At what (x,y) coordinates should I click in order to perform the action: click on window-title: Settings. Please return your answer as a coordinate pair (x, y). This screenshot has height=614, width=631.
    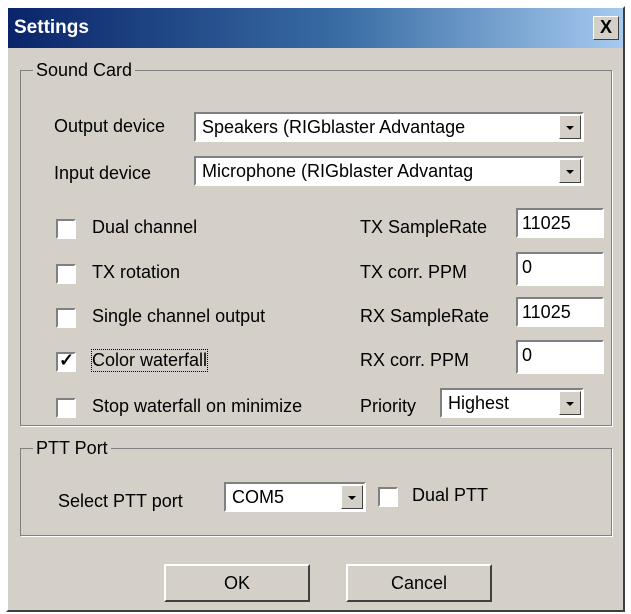
    Looking at the image, I should click on (51, 27).